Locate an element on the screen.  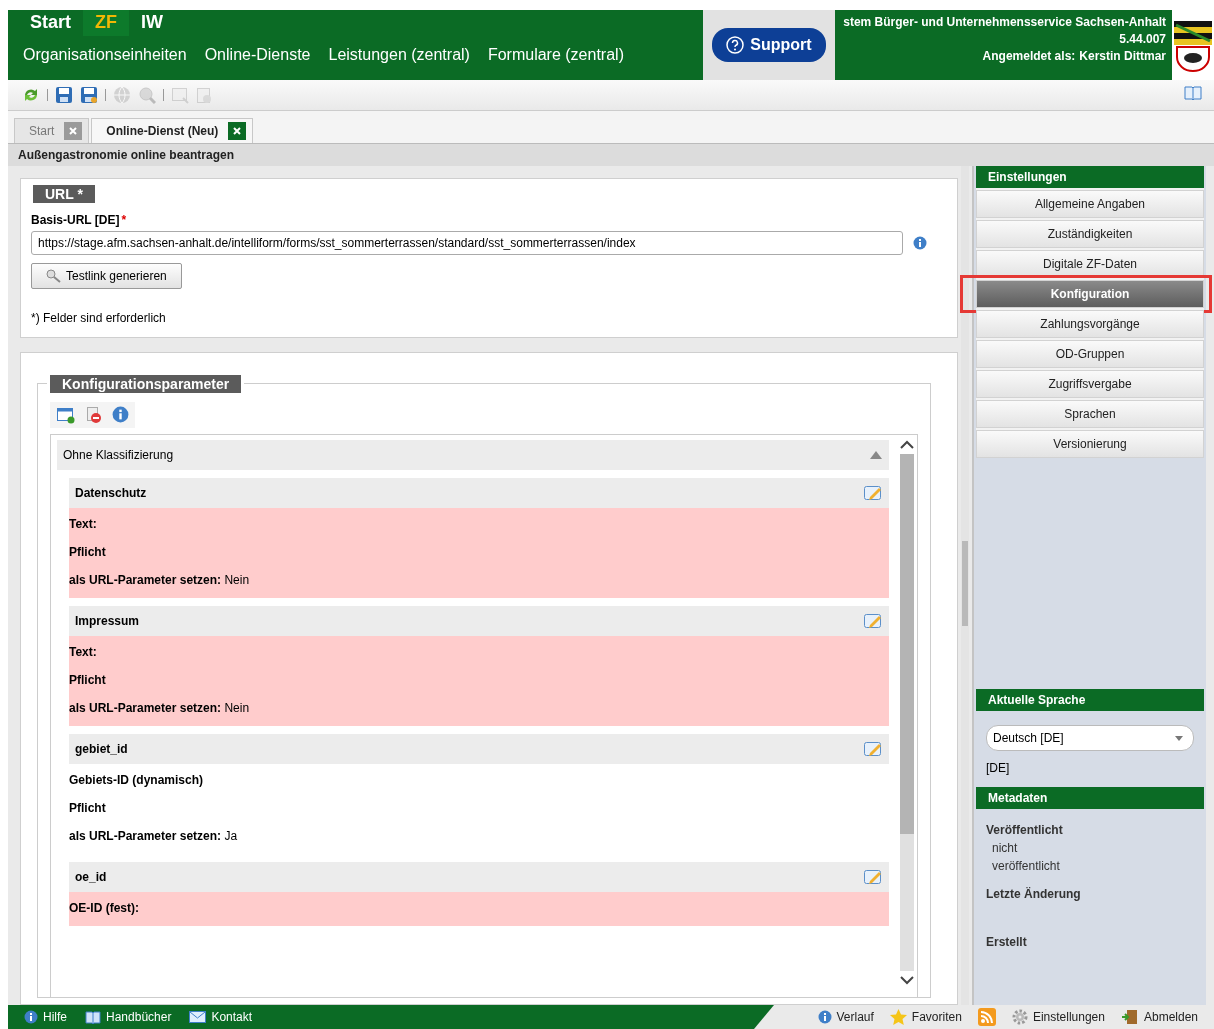
version-label: 5.44.007 is located at coordinates (1142, 39).